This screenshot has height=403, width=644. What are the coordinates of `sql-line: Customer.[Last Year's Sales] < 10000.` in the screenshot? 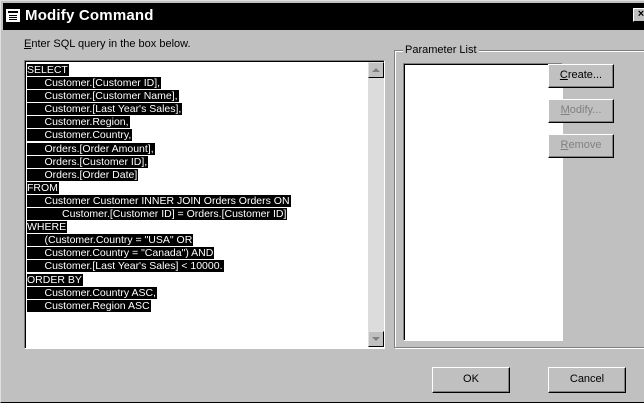 It's located at (195, 266).